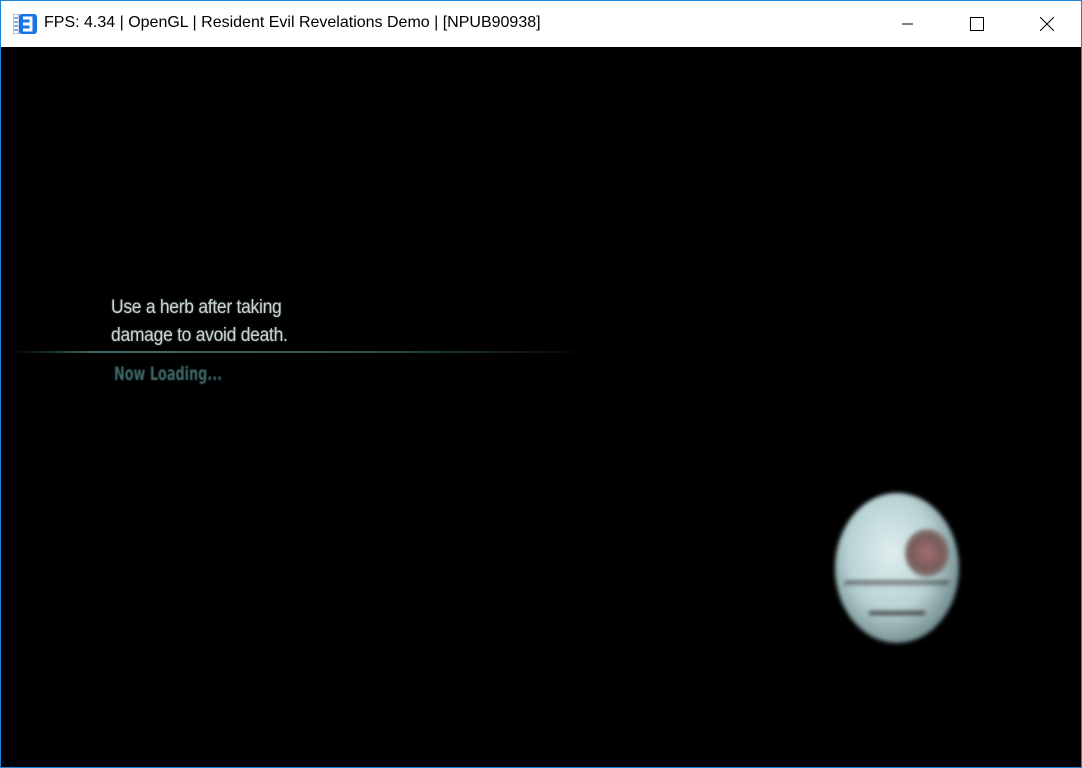  What do you see at coordinates (927, 553) in the screenshot?
I see `emblem-face` at bounding box center [927, 553].